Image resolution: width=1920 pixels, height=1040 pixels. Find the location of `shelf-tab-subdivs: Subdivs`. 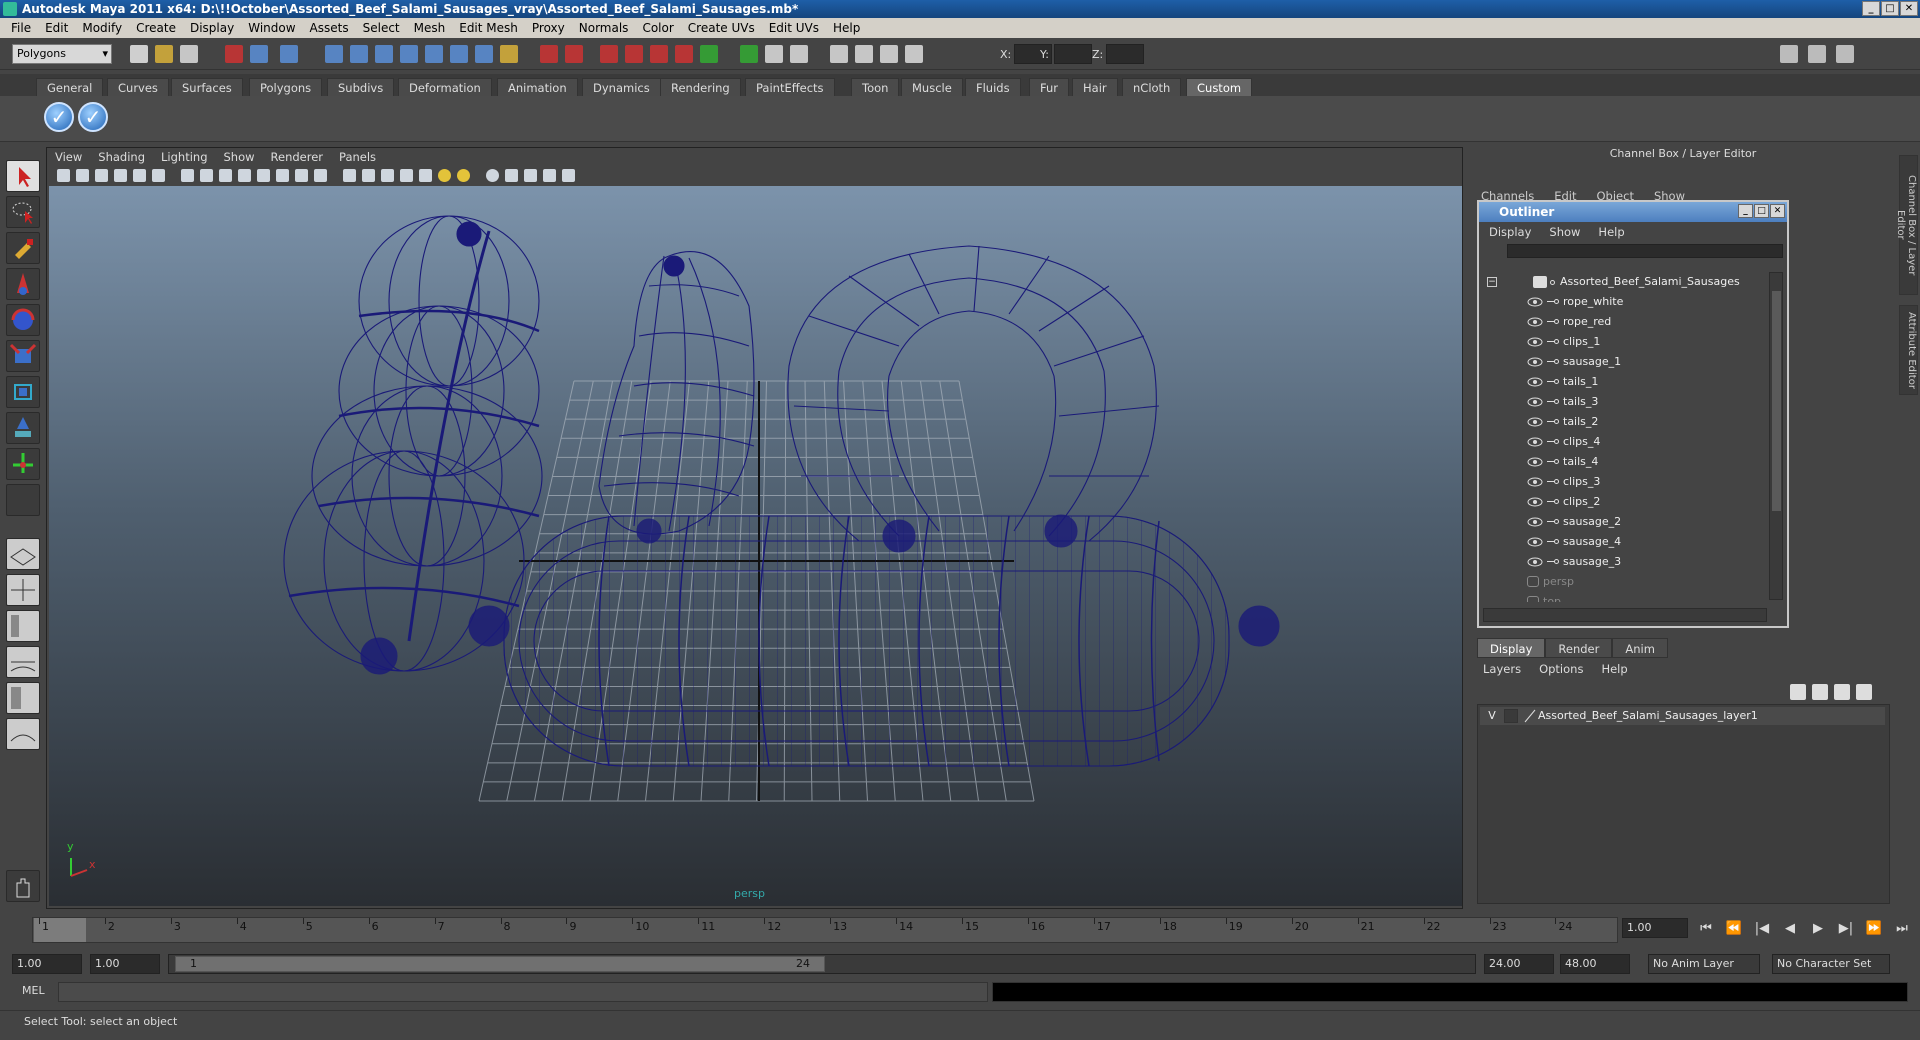

shelf-tab-subdivs: Subdivs is located at coordinates (361, 87).